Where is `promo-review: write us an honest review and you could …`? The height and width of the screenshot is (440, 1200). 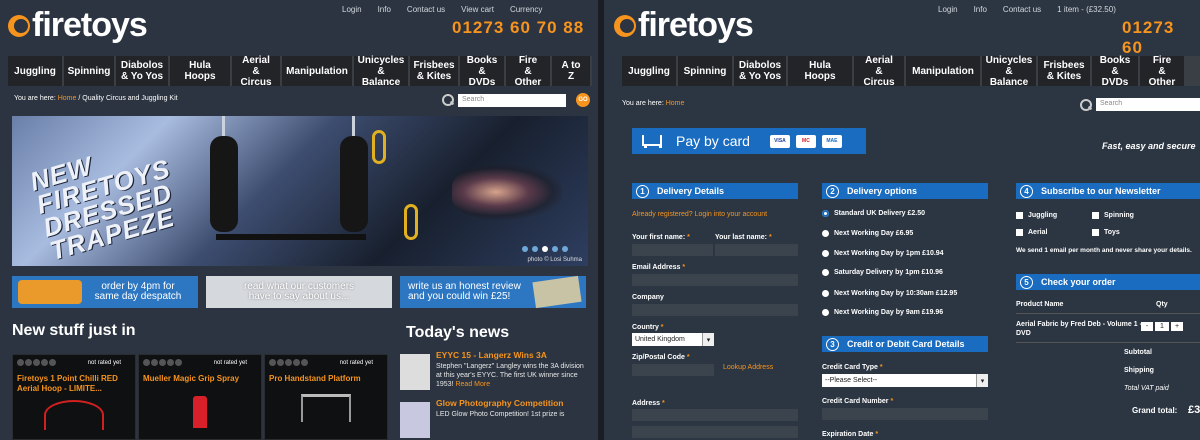 promo-review: write us an honest review and you could … is located at coordinates (493, 292).